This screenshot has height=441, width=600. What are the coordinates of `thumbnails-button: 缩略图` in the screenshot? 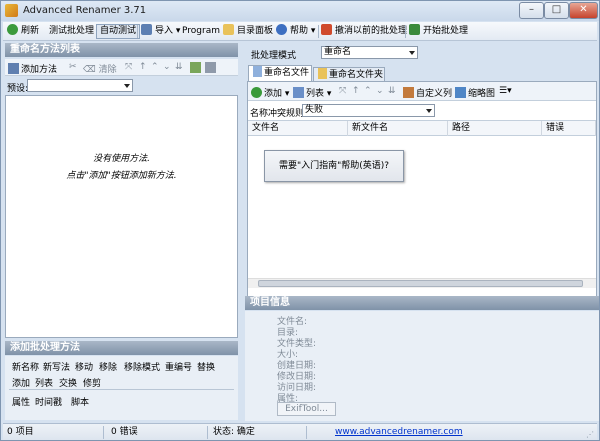 It's located at (475, 92).